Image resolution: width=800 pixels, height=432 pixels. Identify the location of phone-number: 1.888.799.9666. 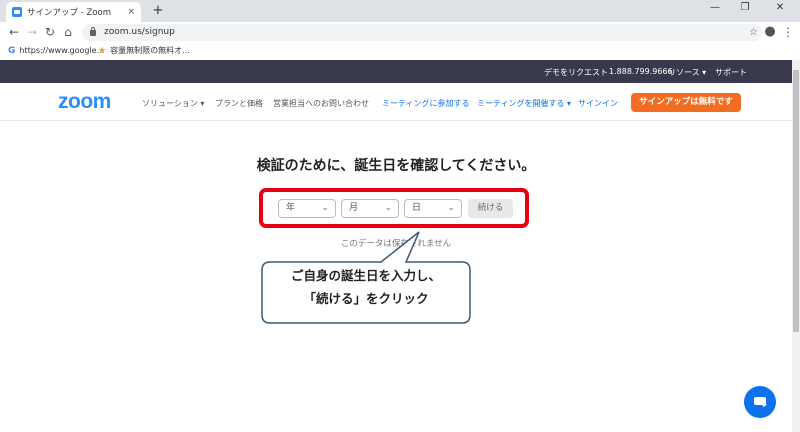
(641, 71).